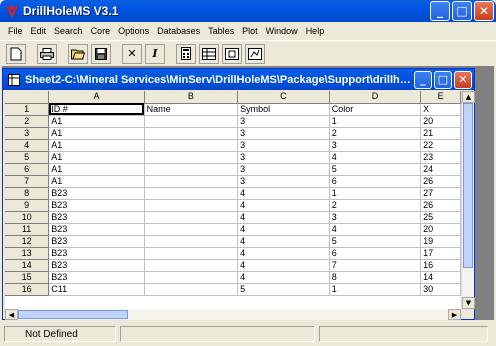  What do you see at coordinates (27, 193) in the screenshot?
I see `row-header: 8` at bounding box center [27, 193].